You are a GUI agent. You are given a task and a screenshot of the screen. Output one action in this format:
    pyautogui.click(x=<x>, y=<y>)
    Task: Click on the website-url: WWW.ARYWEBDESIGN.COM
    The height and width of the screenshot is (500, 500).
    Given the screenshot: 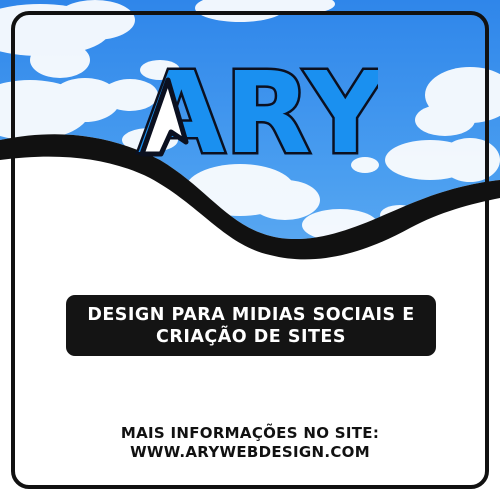 What is the action you would take?
    pyautogui.click(x=250, y=452)
    